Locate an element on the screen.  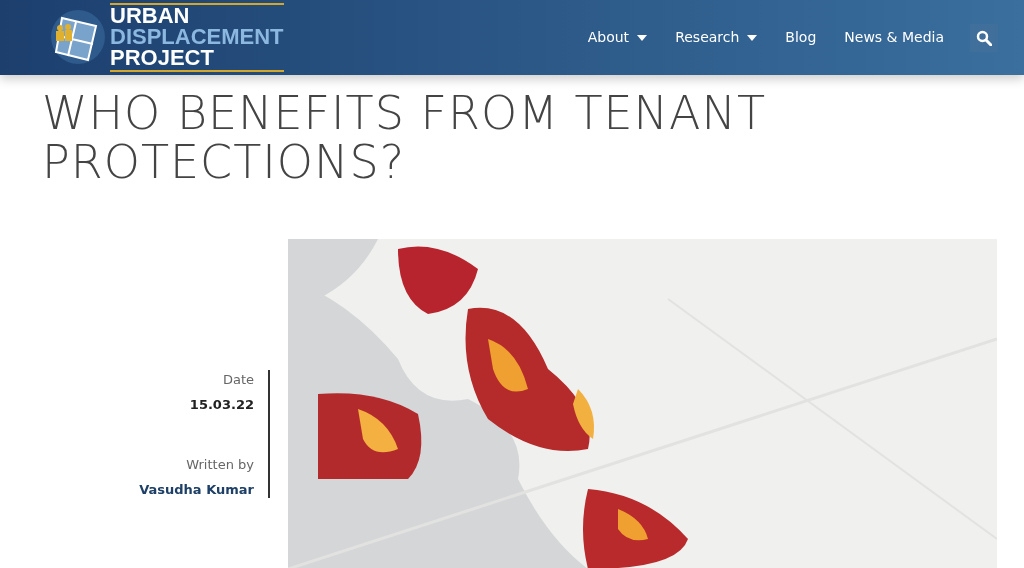
nav-link: About is located at coordinates (617, 37).